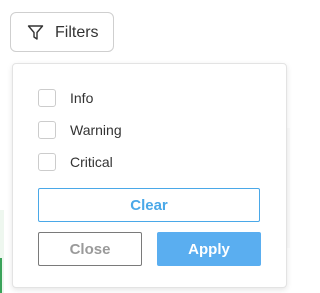 This screenshot has height=293, width=320. What do you see at coordinates (65, 98) in the screenshot?
I see `filter-option-info: Info` at bounding box center [65, 98].